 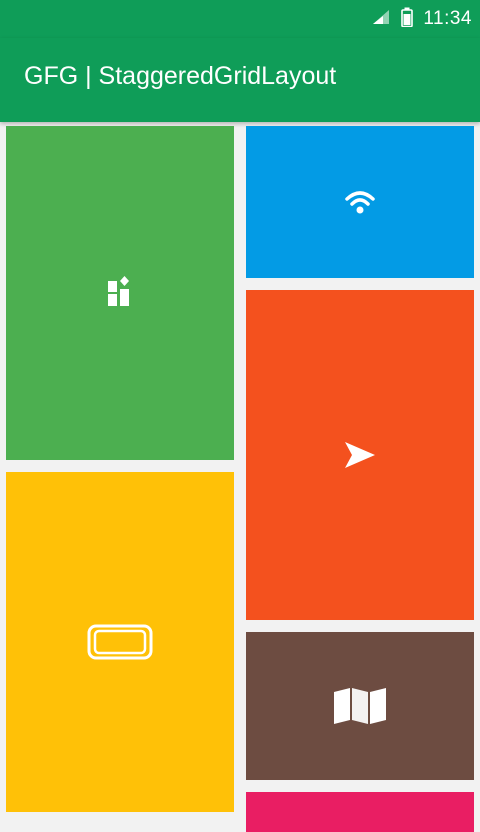 I want to click on grid-tile-wifi, so click(x=360, y=202).